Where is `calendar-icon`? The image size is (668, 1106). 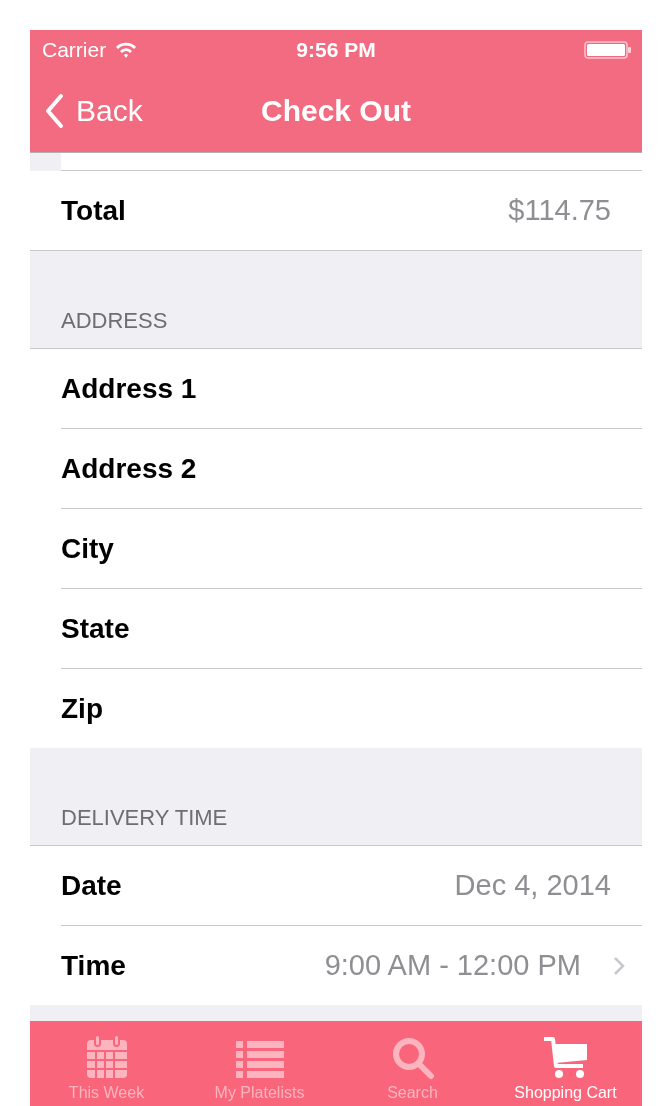 calendar-icon is located at coordinates (106, 1057).